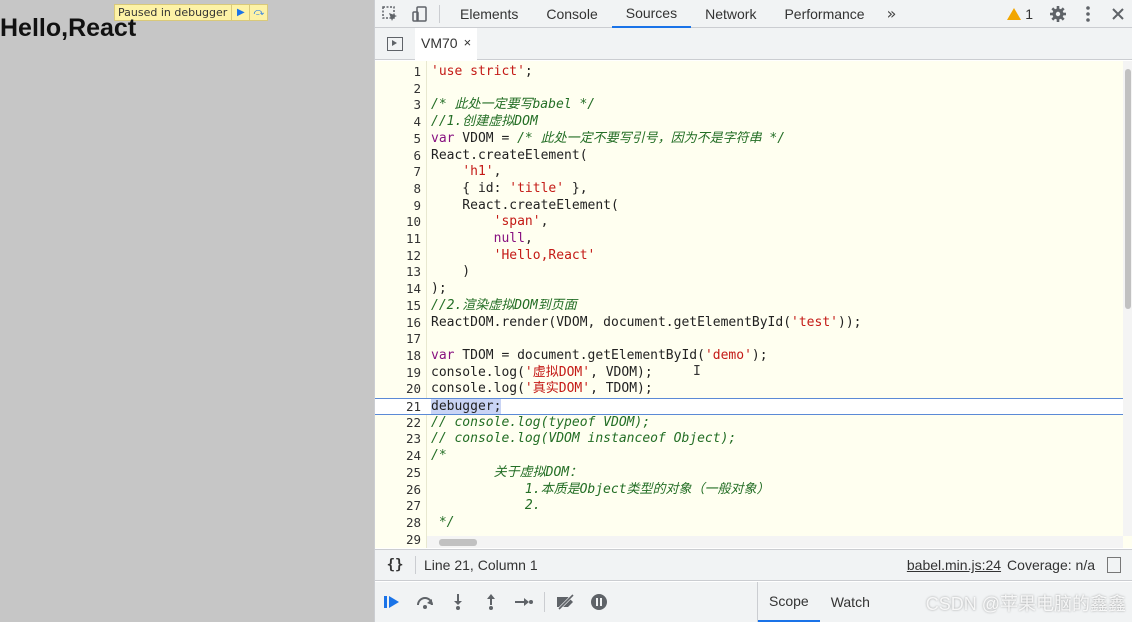 The height and width of the screenshot is (622, 1132). Describe the element at coordinates (415, 565) in the screenshot. I see `status-divider` at that location.